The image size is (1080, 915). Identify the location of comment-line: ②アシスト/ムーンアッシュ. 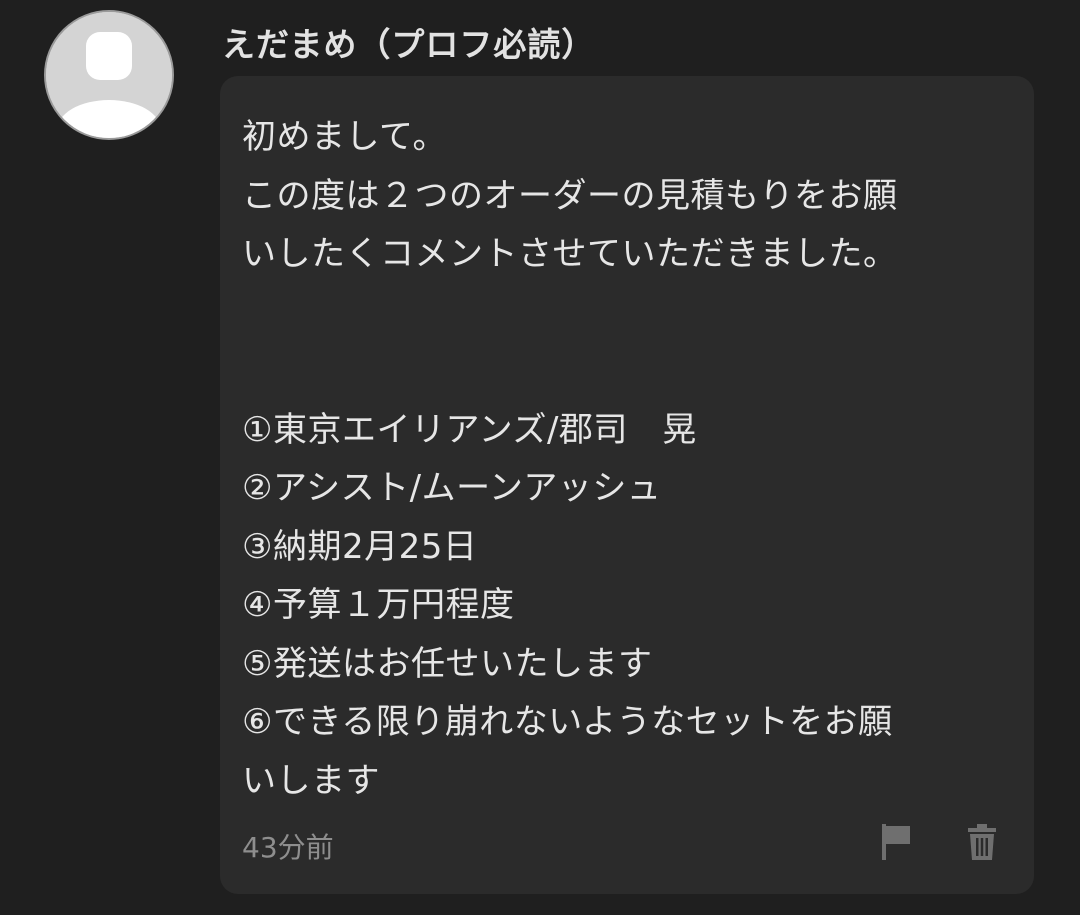
(452, 488).